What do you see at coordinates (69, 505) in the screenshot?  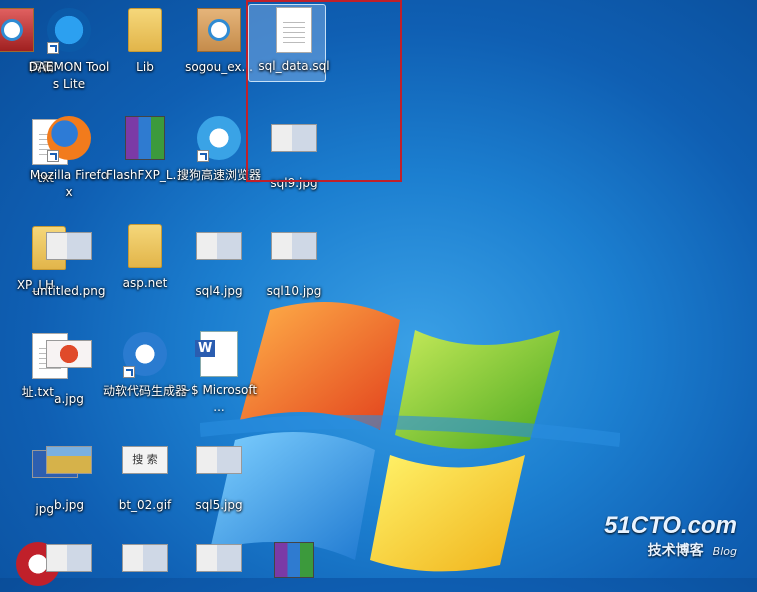 I see `icon-label: b.jpg` at bounding box center [69, 505].